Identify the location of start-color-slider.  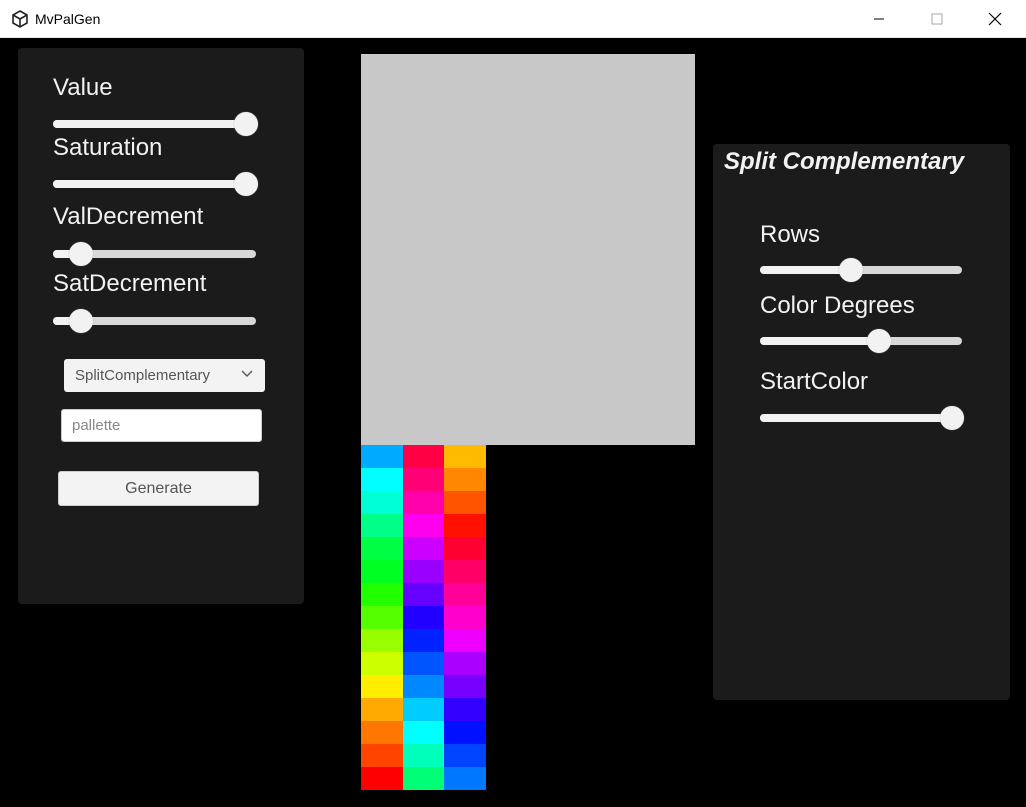
(862, 418).